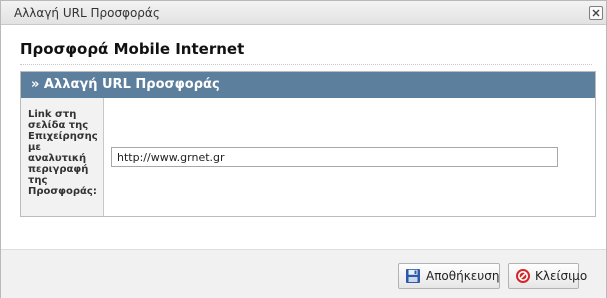 Image resolution: width=607 pixels, height=298 pixels. Describe the element at coordinates (523, 276) in the screenshot. I see `cancel-icon` at that location.